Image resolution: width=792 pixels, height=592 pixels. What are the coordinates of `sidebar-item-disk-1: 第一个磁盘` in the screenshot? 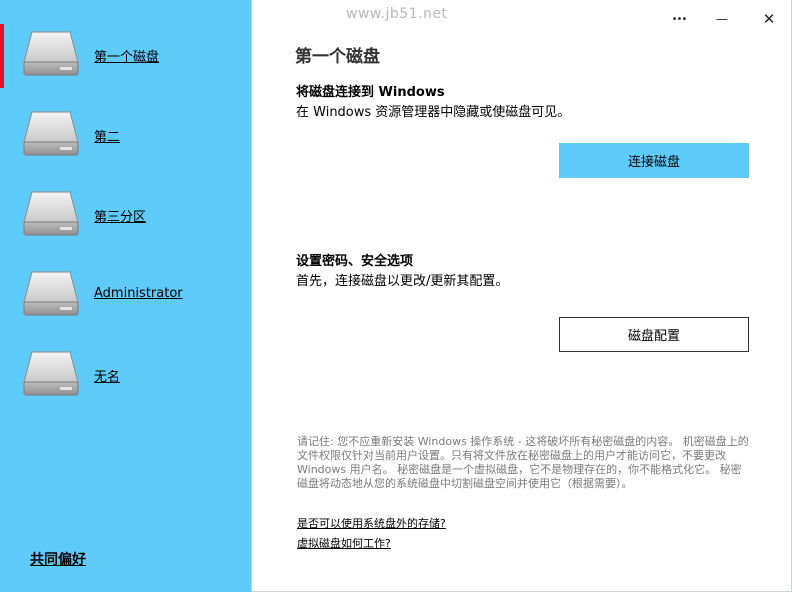 It's located at (125, 56).